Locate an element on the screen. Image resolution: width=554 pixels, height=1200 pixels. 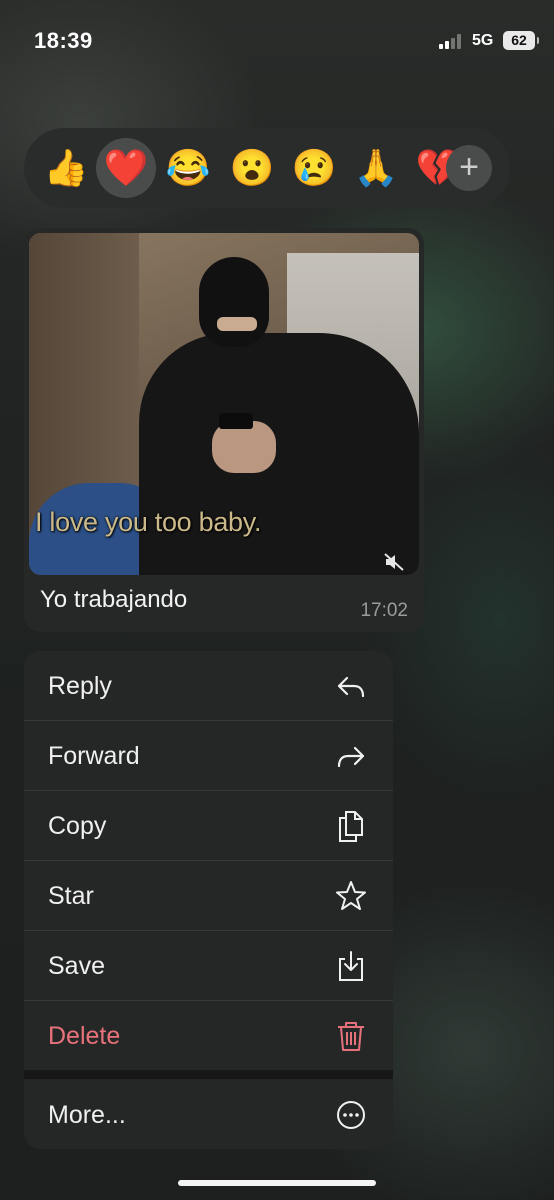
copy-icon is located at coordinates (351, 826).